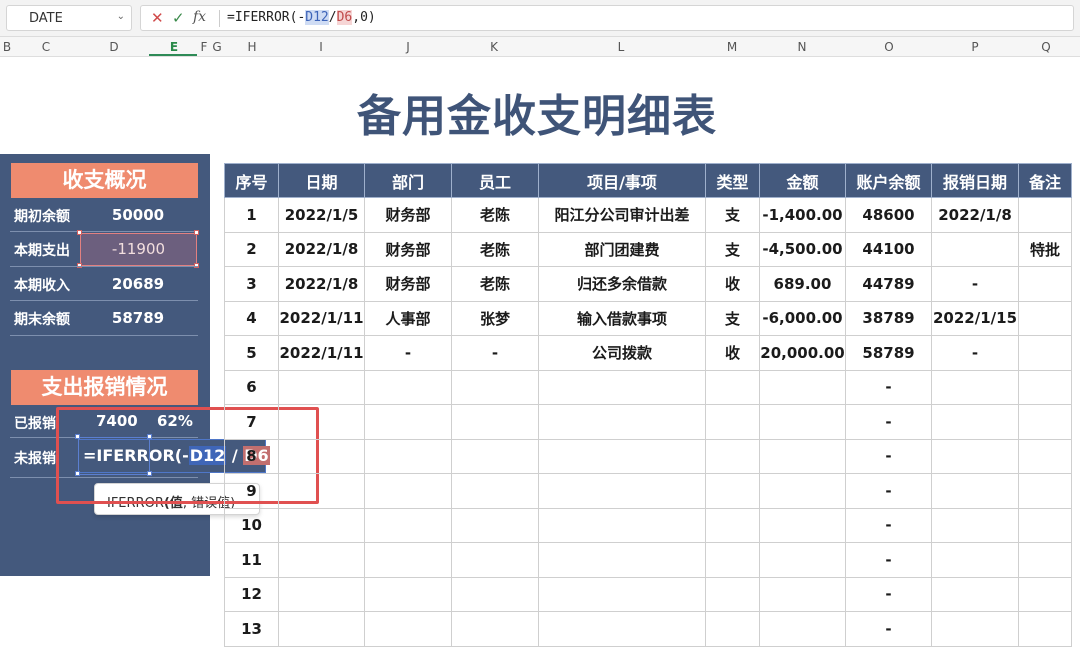 The width and height of the screenshot is (1080, 648). I want to click on chevron-down-icon: ⌄, so click(121, 16).